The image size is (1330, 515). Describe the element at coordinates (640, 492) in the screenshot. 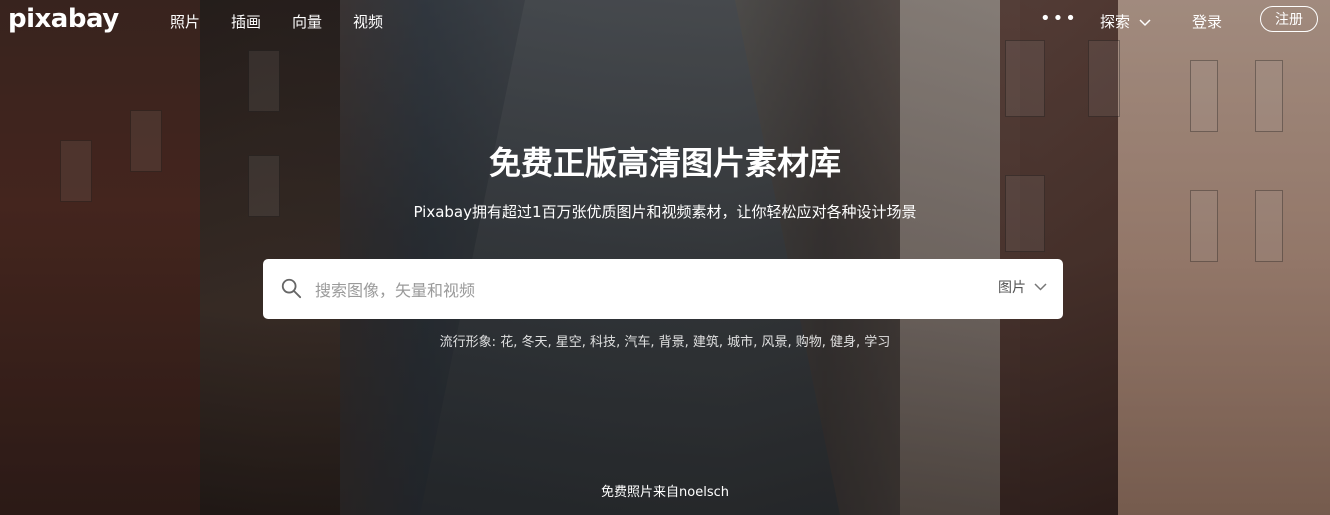

I see `credit-prefix: 免费照片来自` at that location.